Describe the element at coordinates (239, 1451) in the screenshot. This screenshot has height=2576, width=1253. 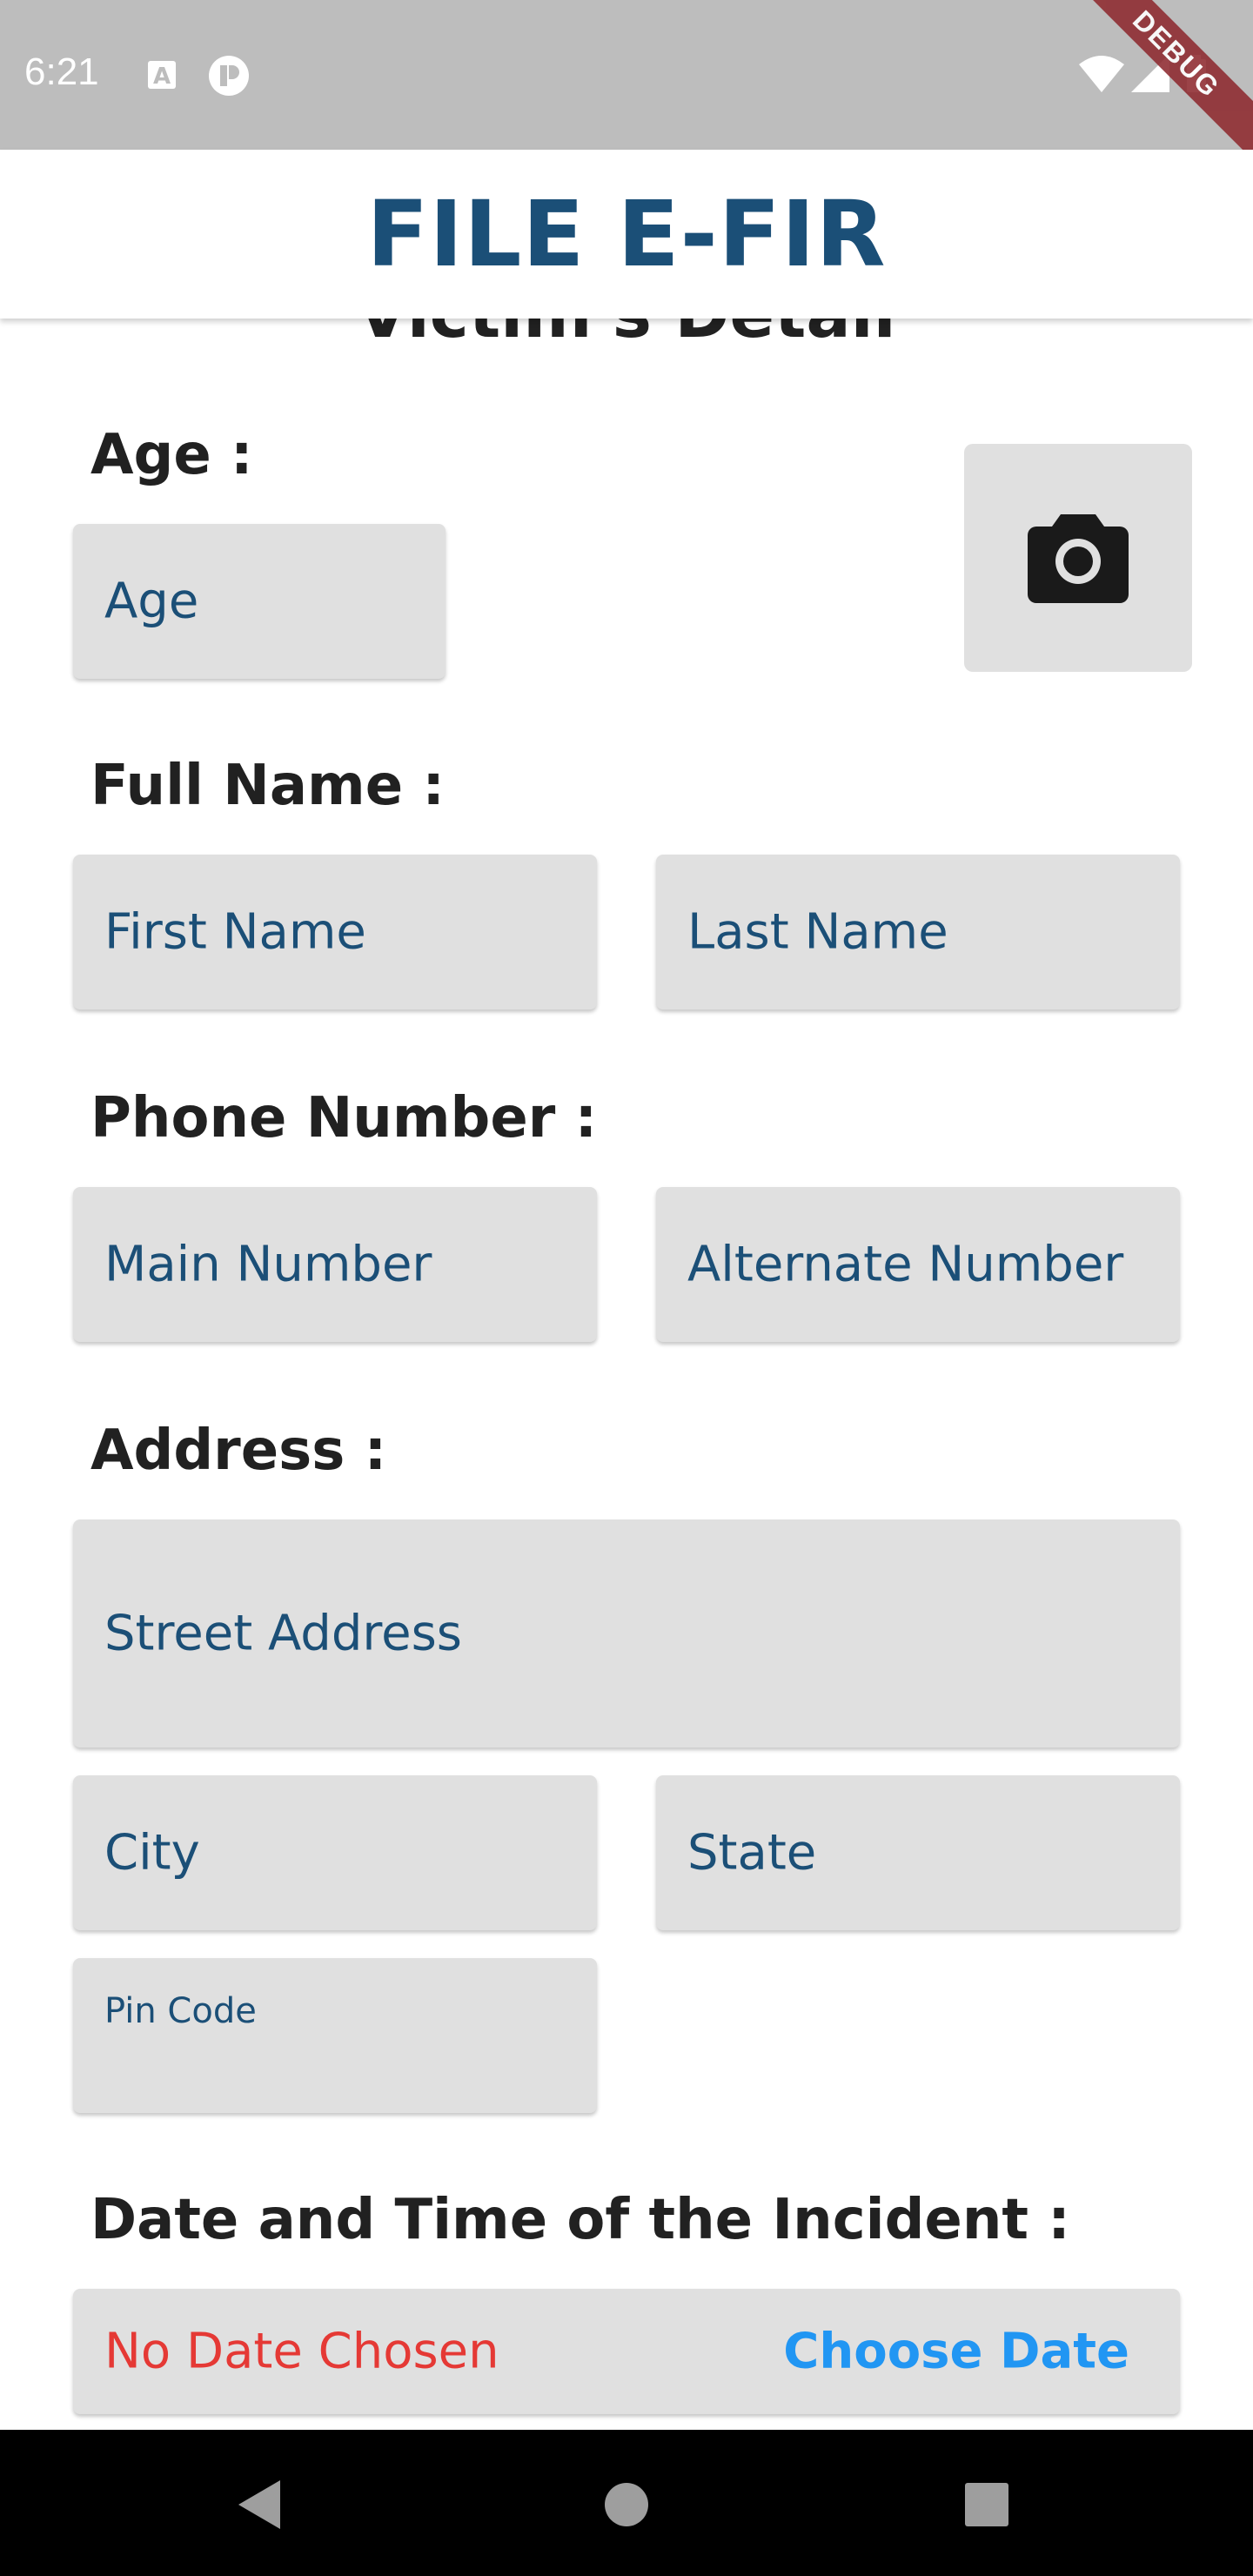
I see `address-label: Address :` at that location.